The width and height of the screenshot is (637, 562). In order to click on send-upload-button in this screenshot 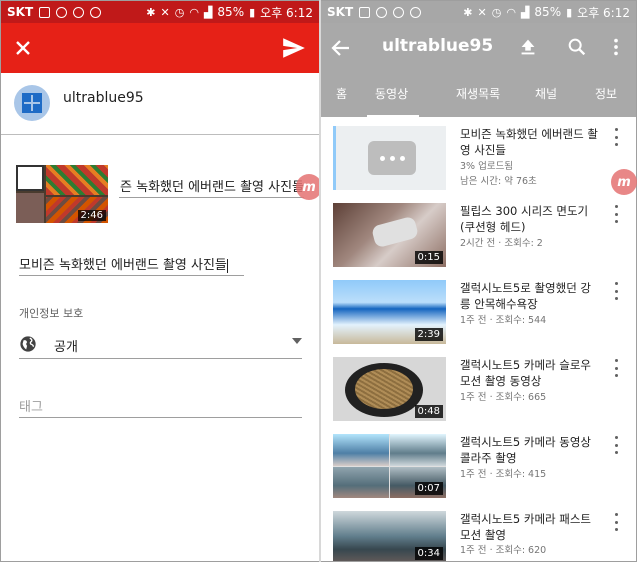, I will do `click(294, 48)`.